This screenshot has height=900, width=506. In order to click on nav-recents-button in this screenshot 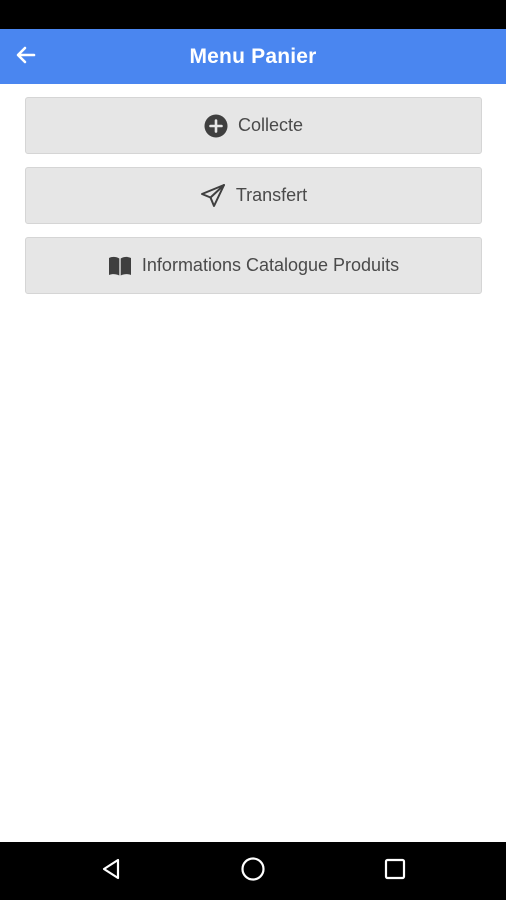, I will do `click(395, 871)`.